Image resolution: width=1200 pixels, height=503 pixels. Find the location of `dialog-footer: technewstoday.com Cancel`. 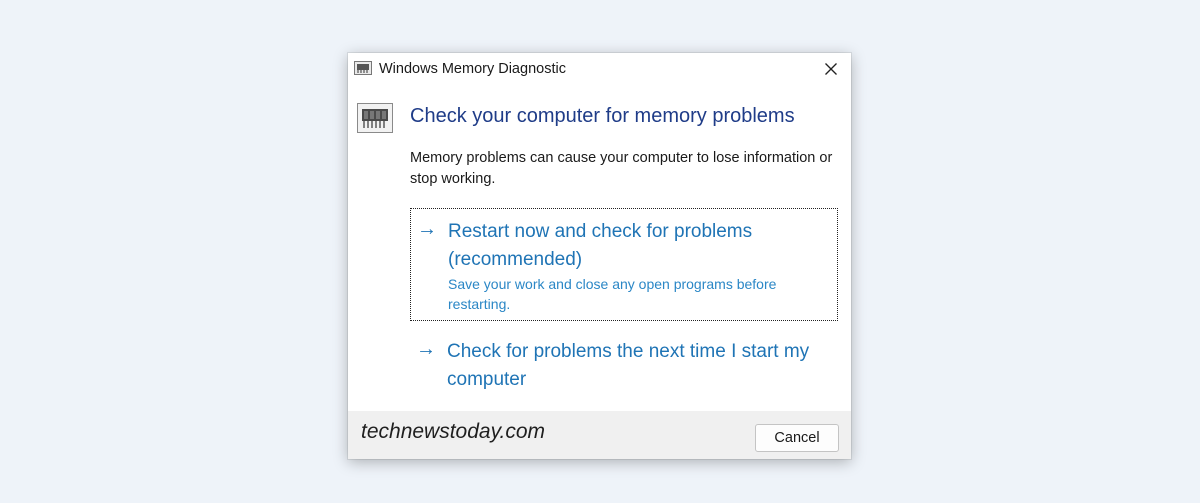

dialog-footer: technewstoday.com Cancel is located at coordinates (599, 435).